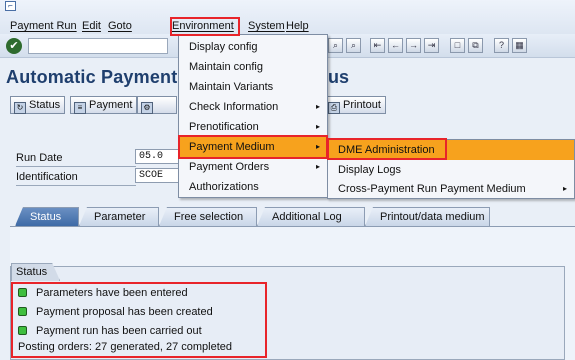  Describe the element at coordinates (14, 46) in the screenshot. I see `enter-check-icon: ✔` at that location.